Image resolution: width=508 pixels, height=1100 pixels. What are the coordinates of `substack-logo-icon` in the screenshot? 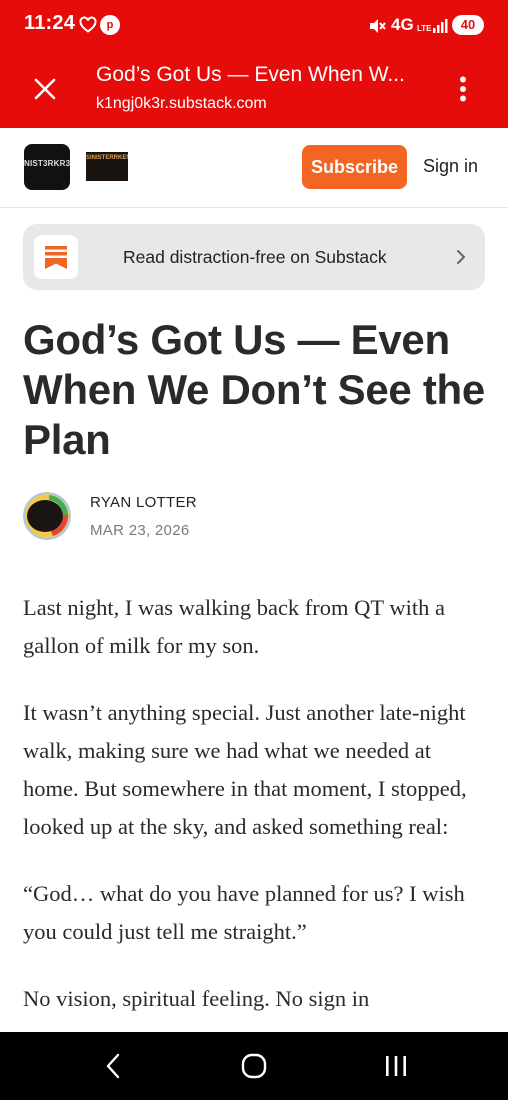 It's located at (56, 257).